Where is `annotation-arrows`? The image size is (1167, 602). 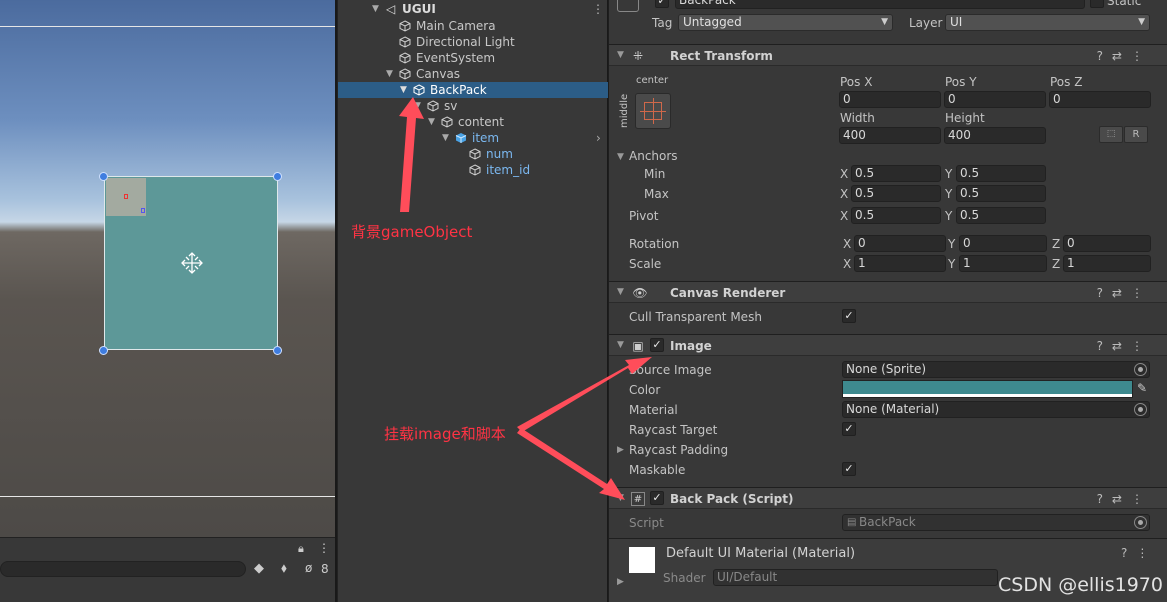 annotation-arrows is located at coordinates (525, 298).